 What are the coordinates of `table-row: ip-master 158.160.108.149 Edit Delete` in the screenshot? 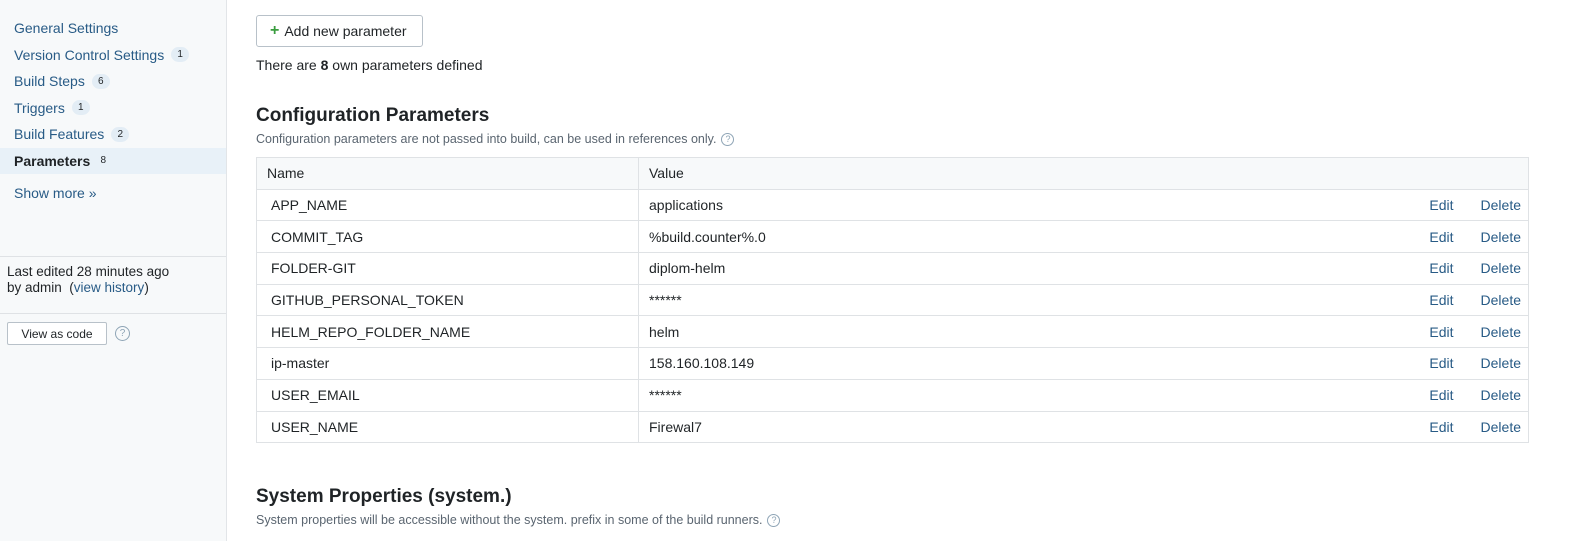 It's located at (892, 363).